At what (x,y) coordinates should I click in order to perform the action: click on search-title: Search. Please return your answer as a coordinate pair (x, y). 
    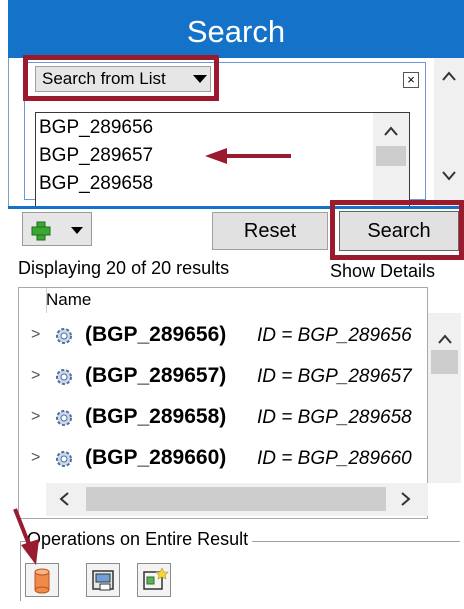
    Looking at the image, I should click on (236, 31).